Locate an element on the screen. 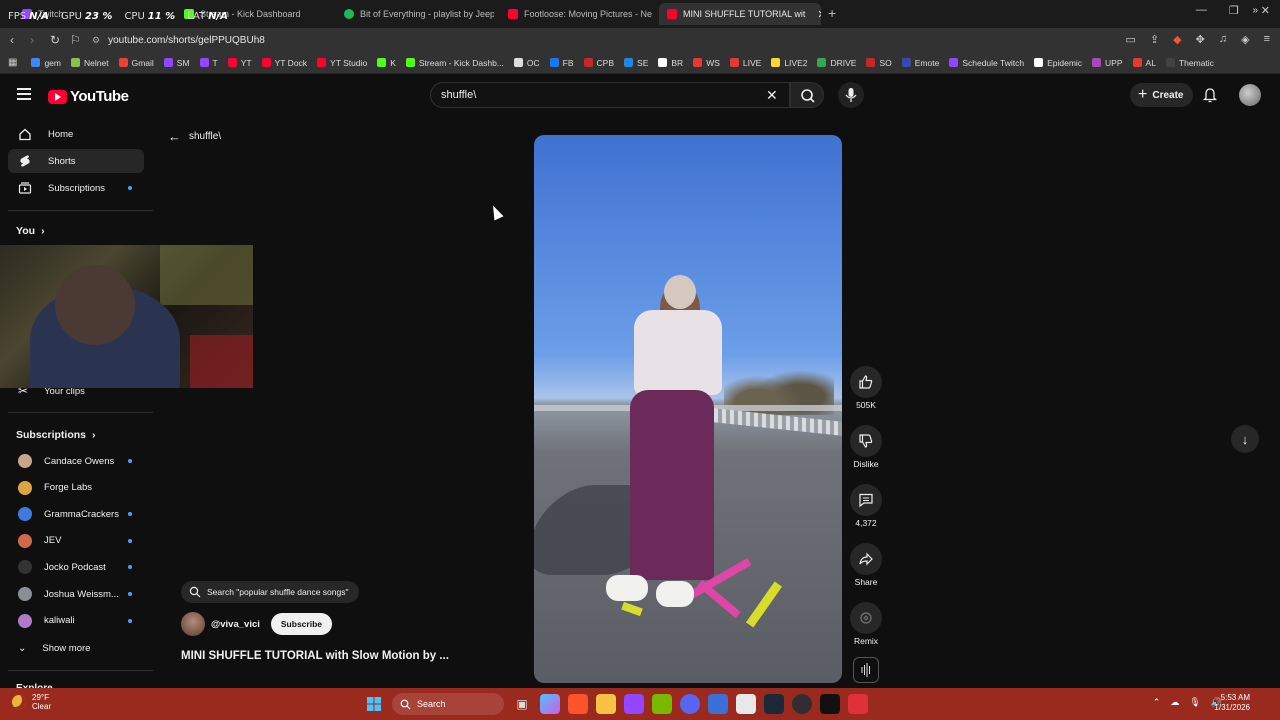 This screenshot has width=1280, height=720. search-input: shuffle\ is located at coordinates (610, 95).